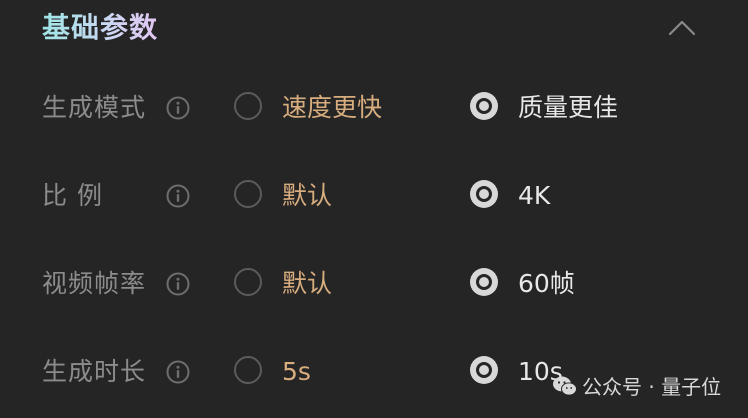  Describe the element at coordinates (307, 283) in the screenshot. I see `fps-option-default-label: 默认` at that location.